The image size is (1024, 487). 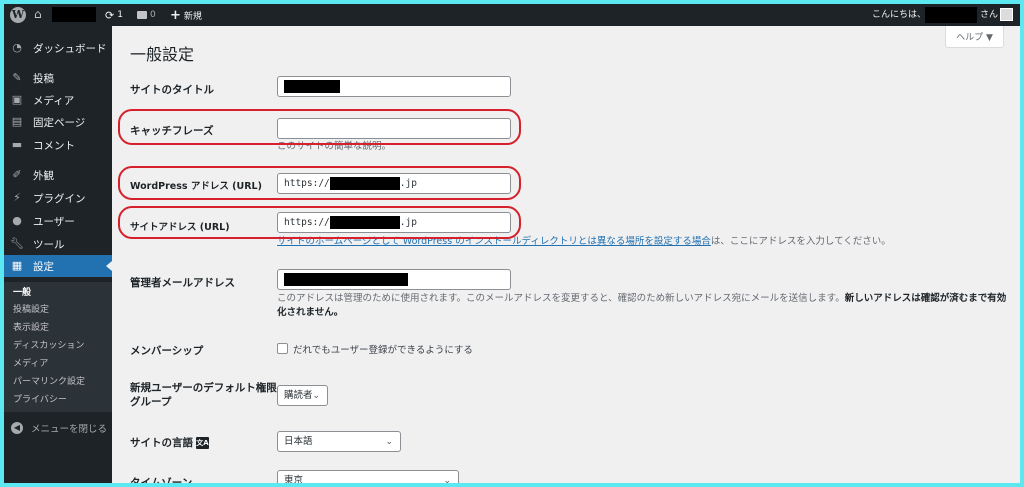 What do you see at coordinates (17, 428) in the screenshot?
I see `collapse-arrow-icon: ◀` at bounding box center [17, 428].